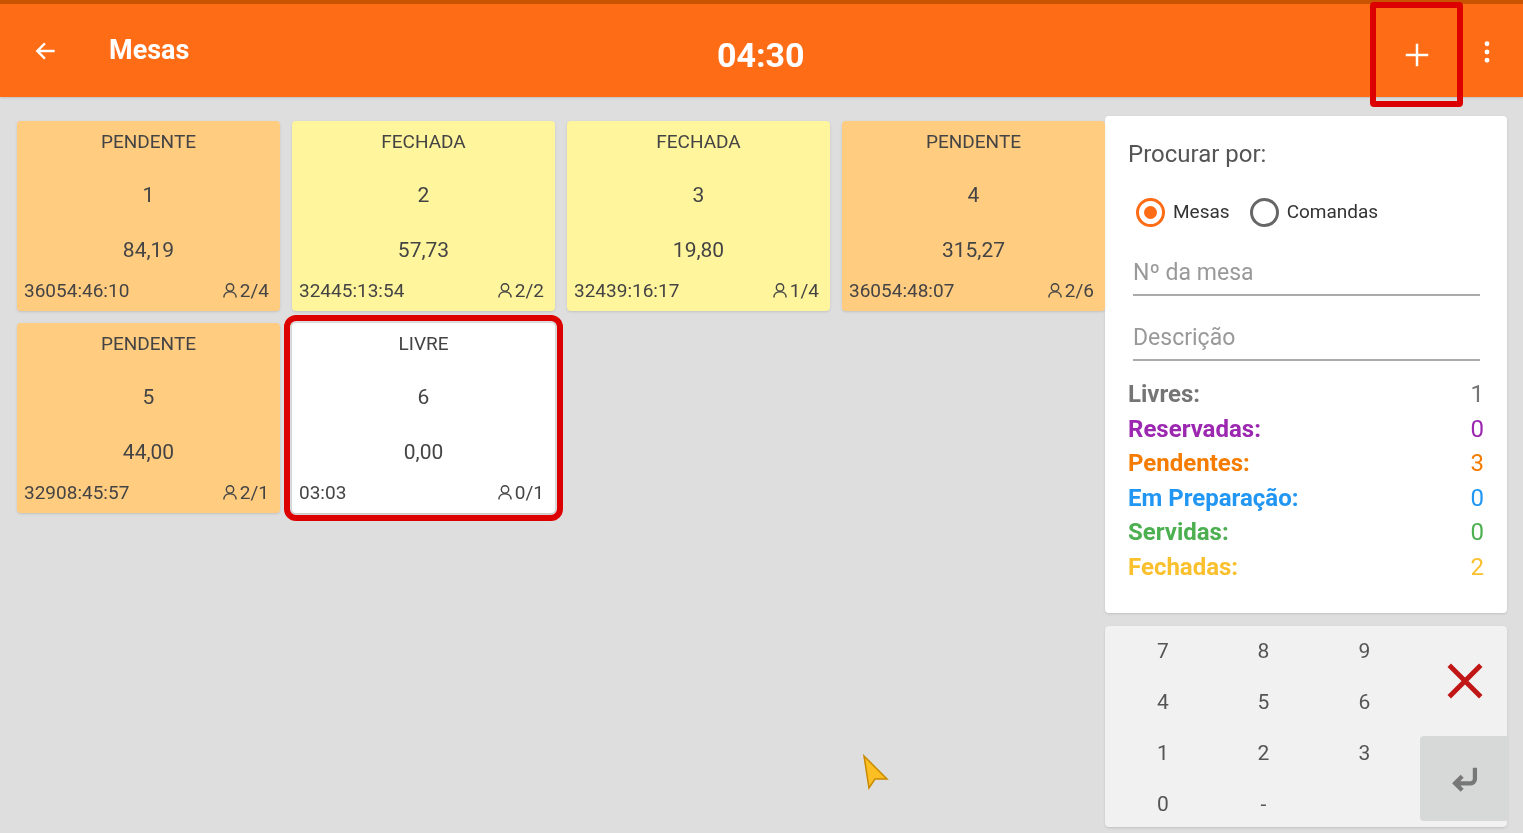 Image resolution: width=1523 pixels, height=833 pixels. What do you see at coordinates (148, 397) in the screenshot?
I see `table-number: 5` at bounding box center [148, 397].